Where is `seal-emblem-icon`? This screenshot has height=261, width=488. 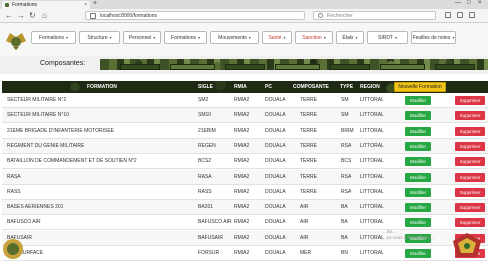 seal-emblem-icon is located at coordinates (13, 249).